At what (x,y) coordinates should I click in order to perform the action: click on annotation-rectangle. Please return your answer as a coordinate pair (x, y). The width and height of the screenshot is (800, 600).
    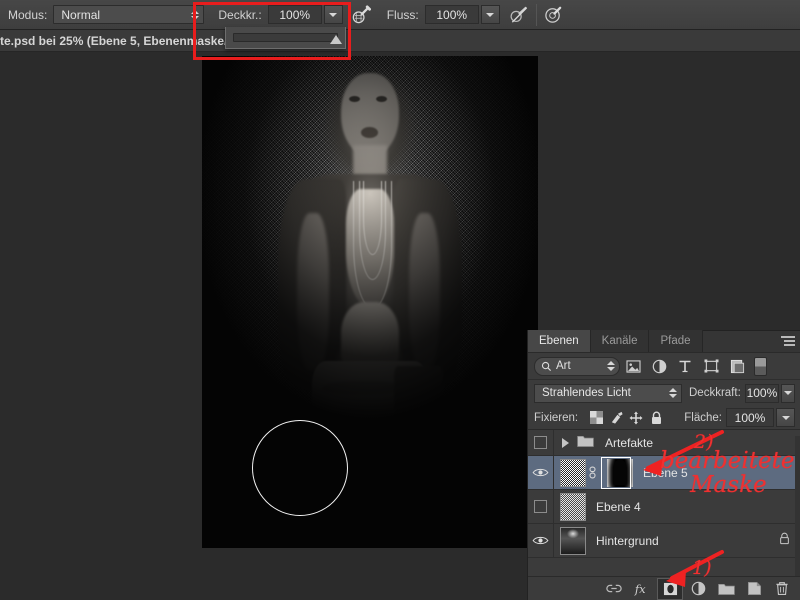
    Looking at the image, I should click on (272, 31).